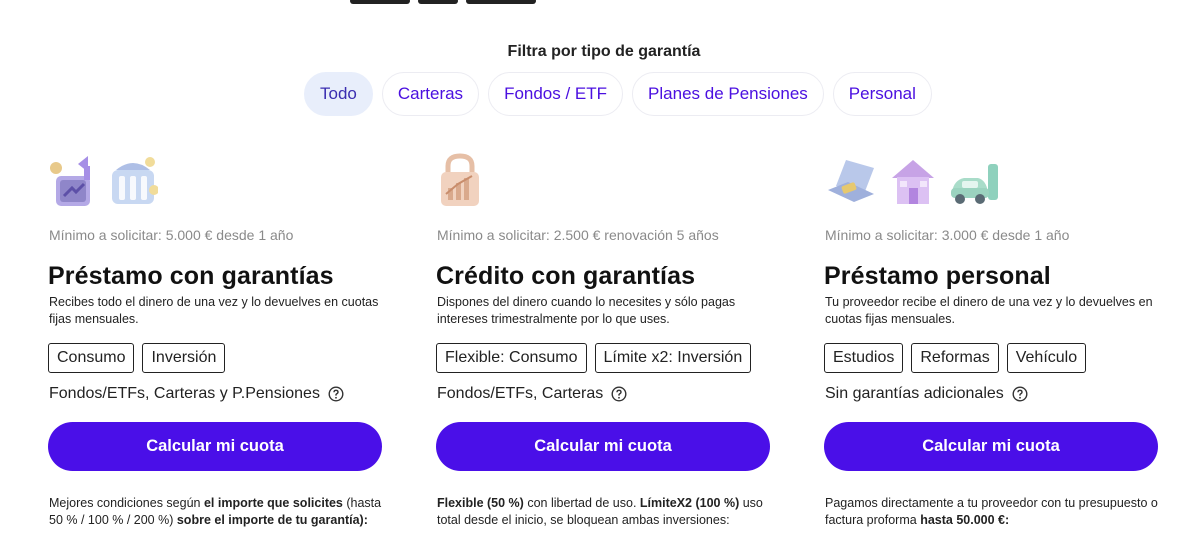 Image resolution: width=1200 pixels, height=556 pixels. I want to click on product-title: Crédito con garantías, so click(566, 276).